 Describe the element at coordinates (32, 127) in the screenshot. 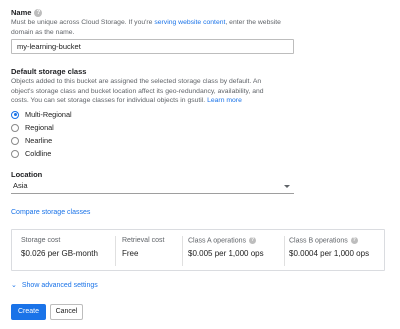

I see `radio-regional: Regional` at that location.